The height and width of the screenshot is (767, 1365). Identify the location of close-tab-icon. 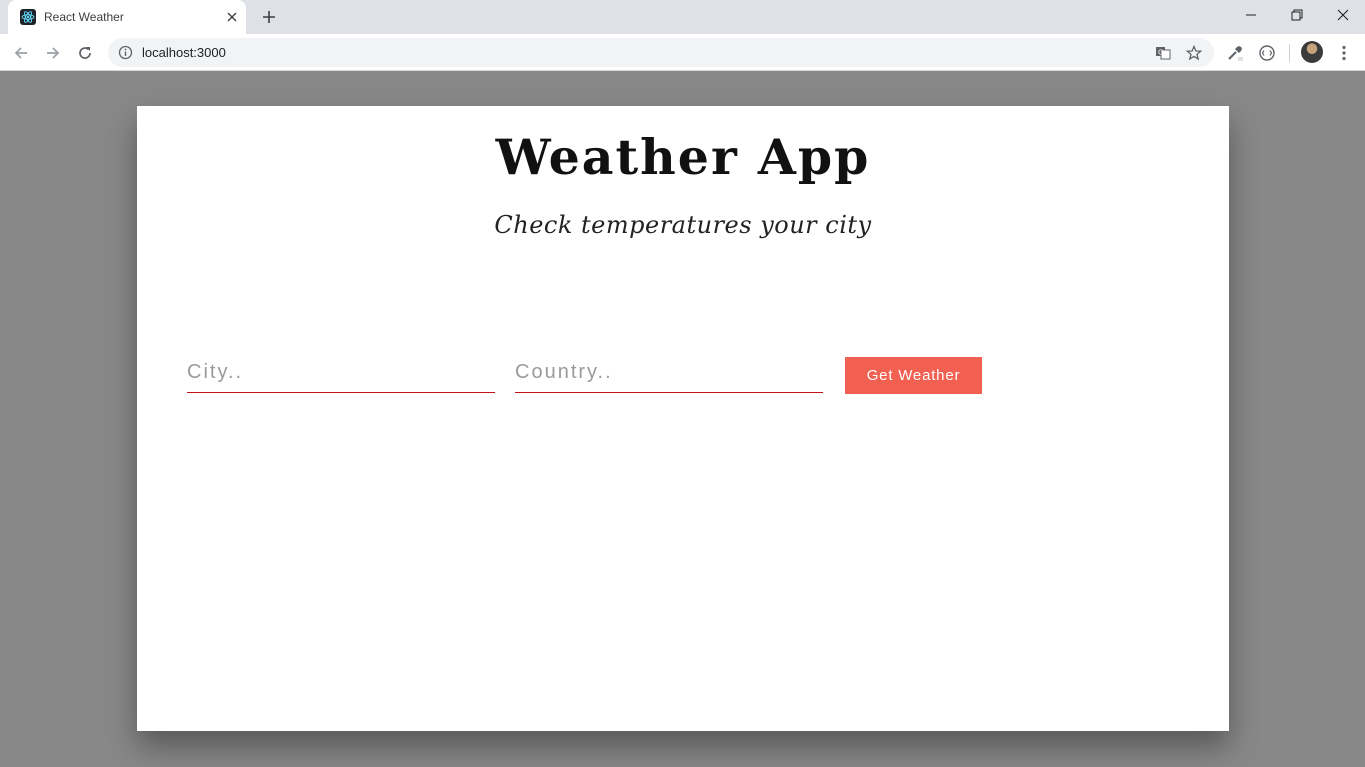
(232, 17).